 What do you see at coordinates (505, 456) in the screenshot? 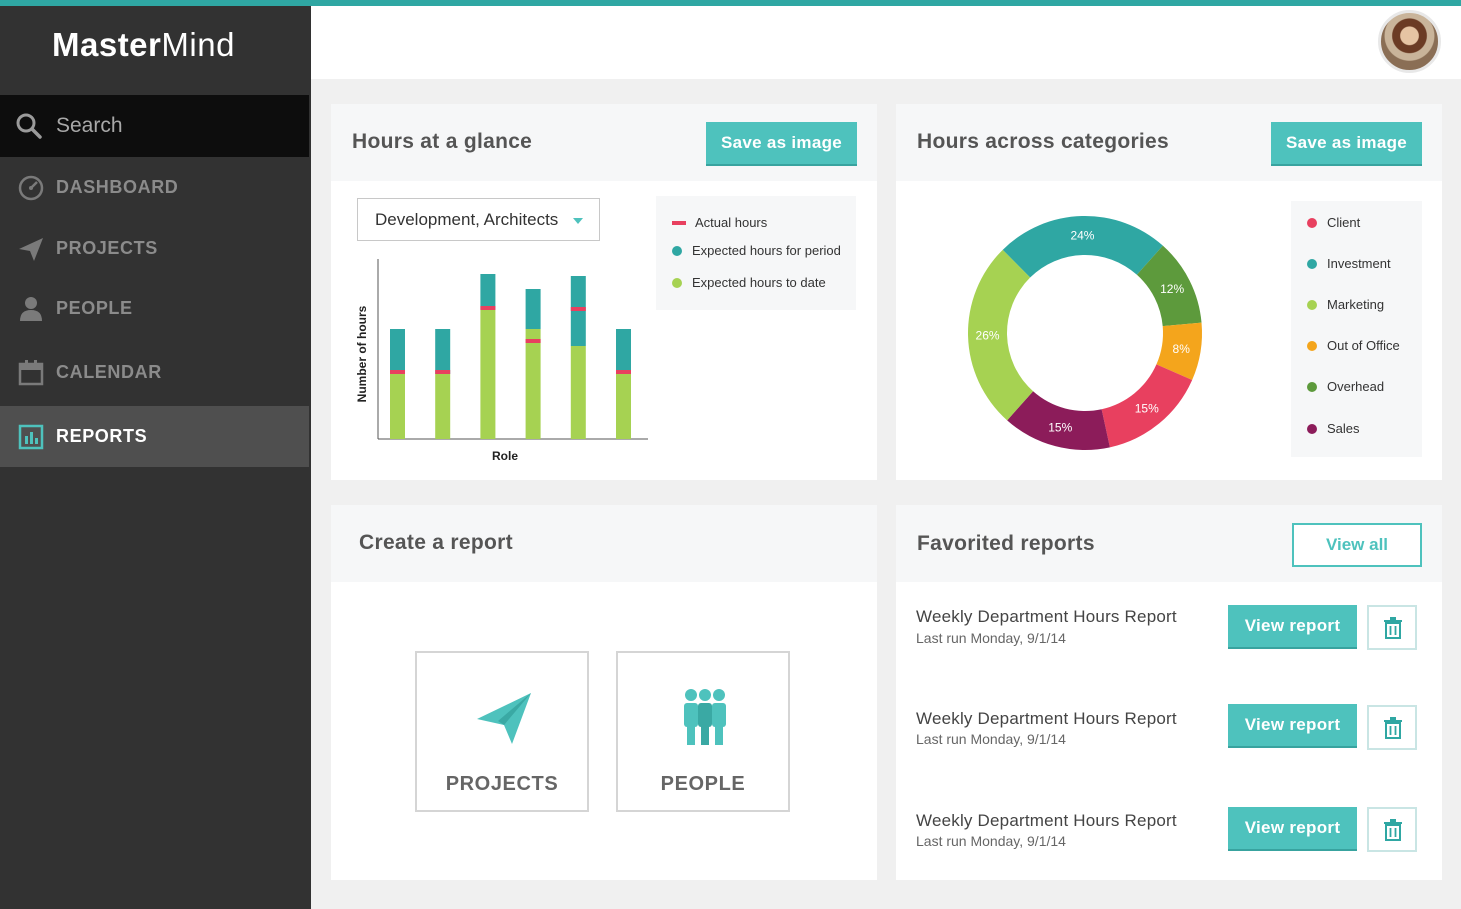
I see `x-axis-label: Role` at bounding box center [505, 456].